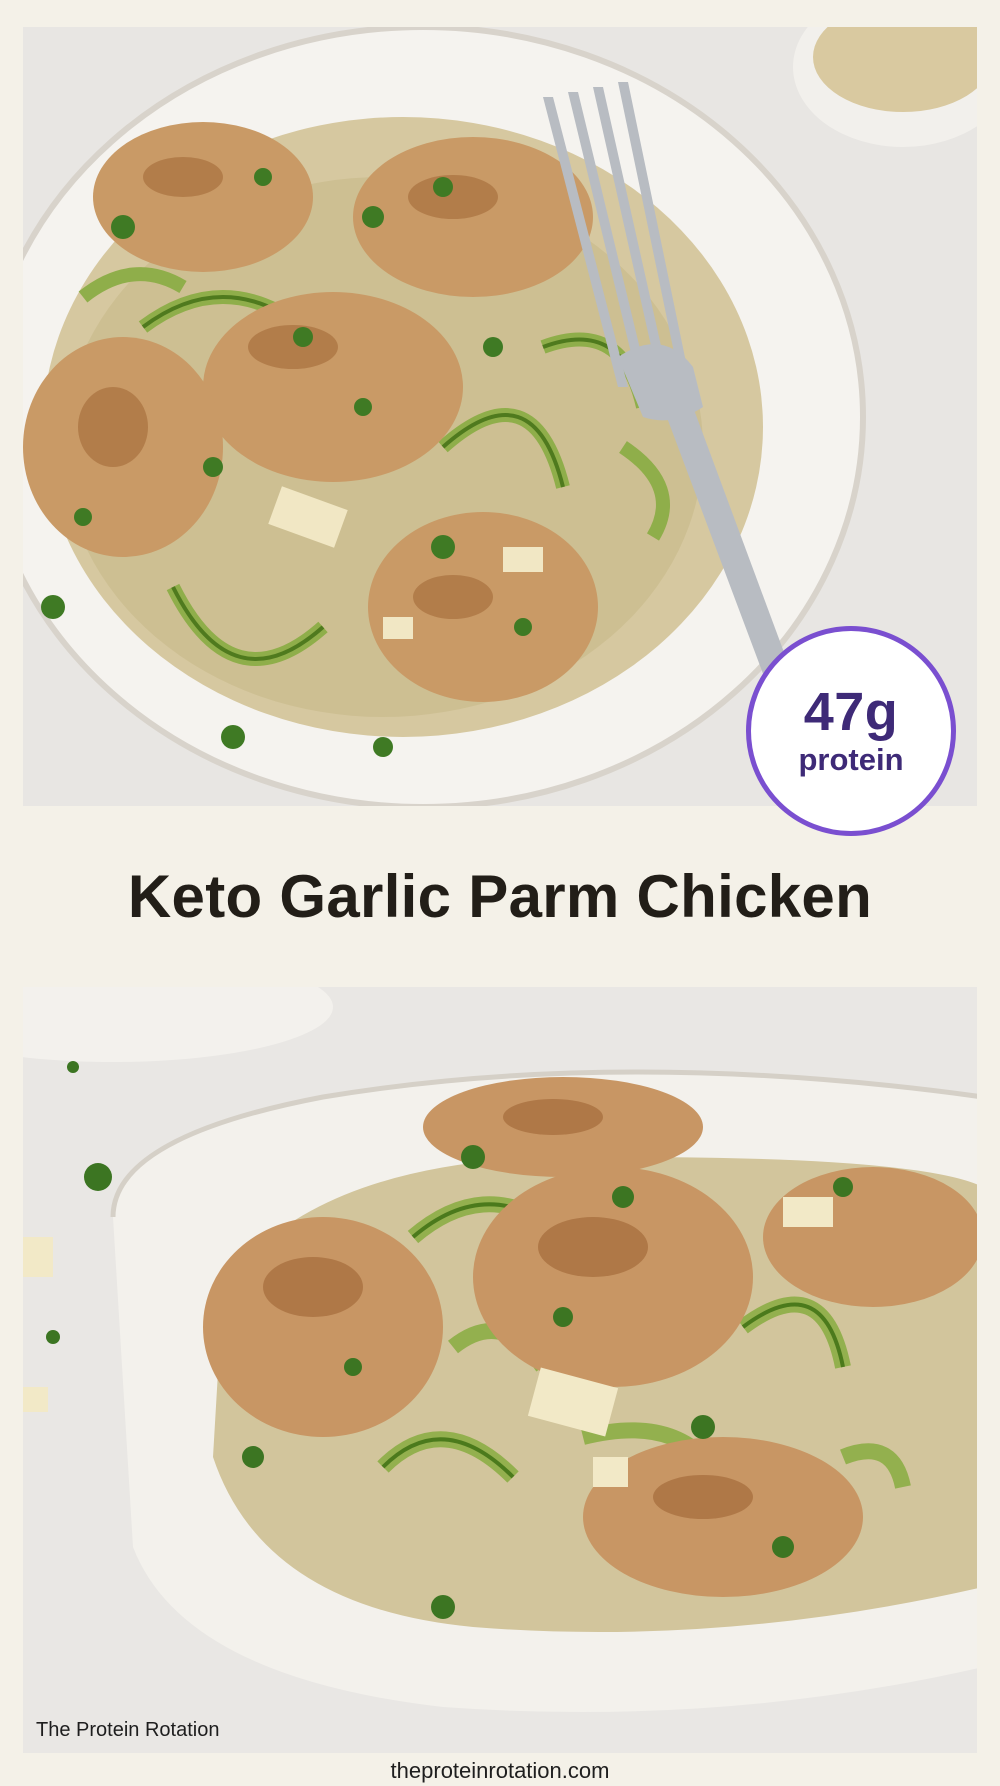  What do you see at coordinates (851, 711) in the screenshot?
I see `protein-amount: 47g` at bounding box center [851, 711].